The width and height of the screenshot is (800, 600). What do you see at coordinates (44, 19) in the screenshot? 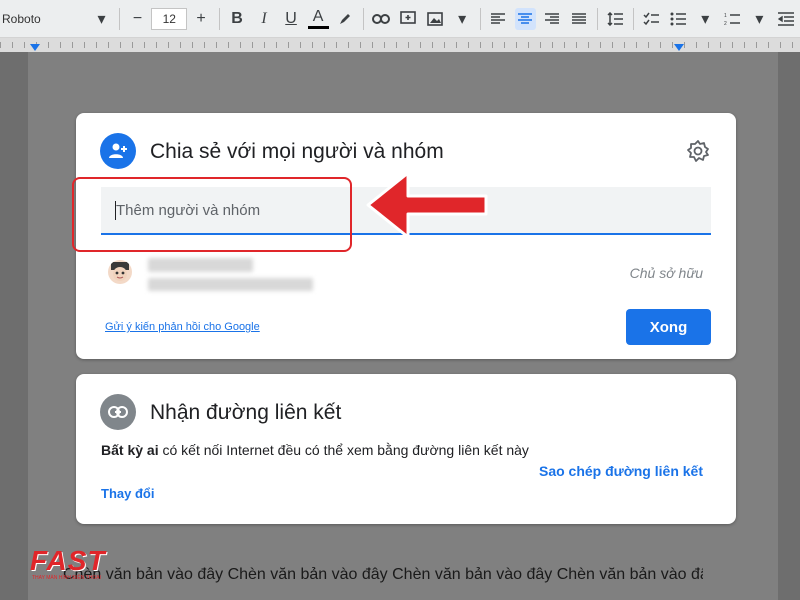
I see `font-family-select: Roboto` at bounding box center [44, 19].